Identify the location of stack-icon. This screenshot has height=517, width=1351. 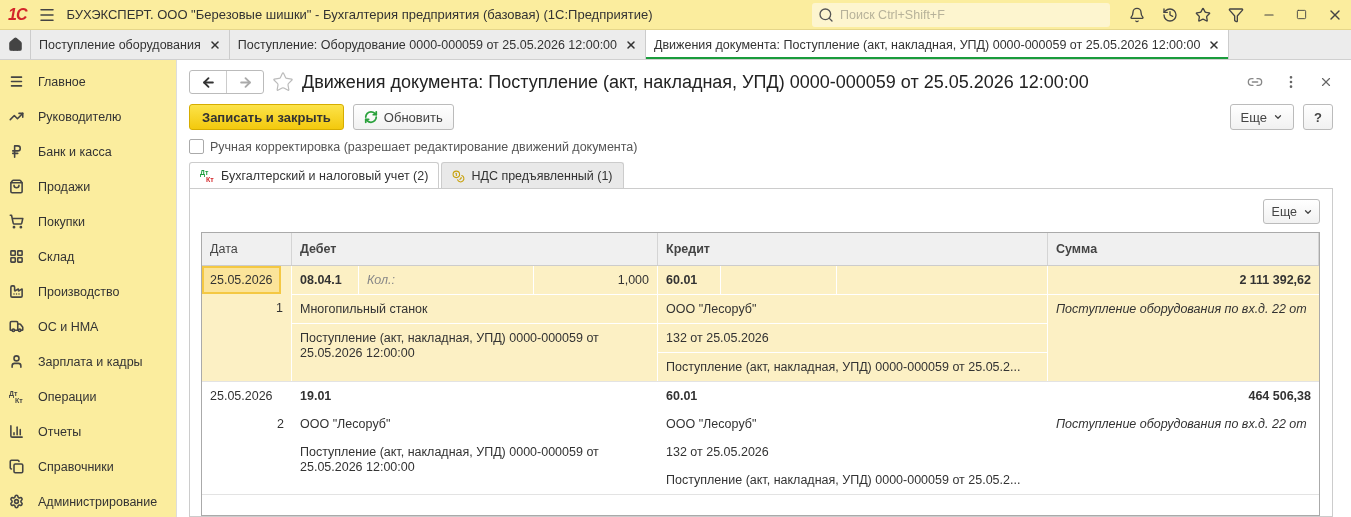
(16, 466).